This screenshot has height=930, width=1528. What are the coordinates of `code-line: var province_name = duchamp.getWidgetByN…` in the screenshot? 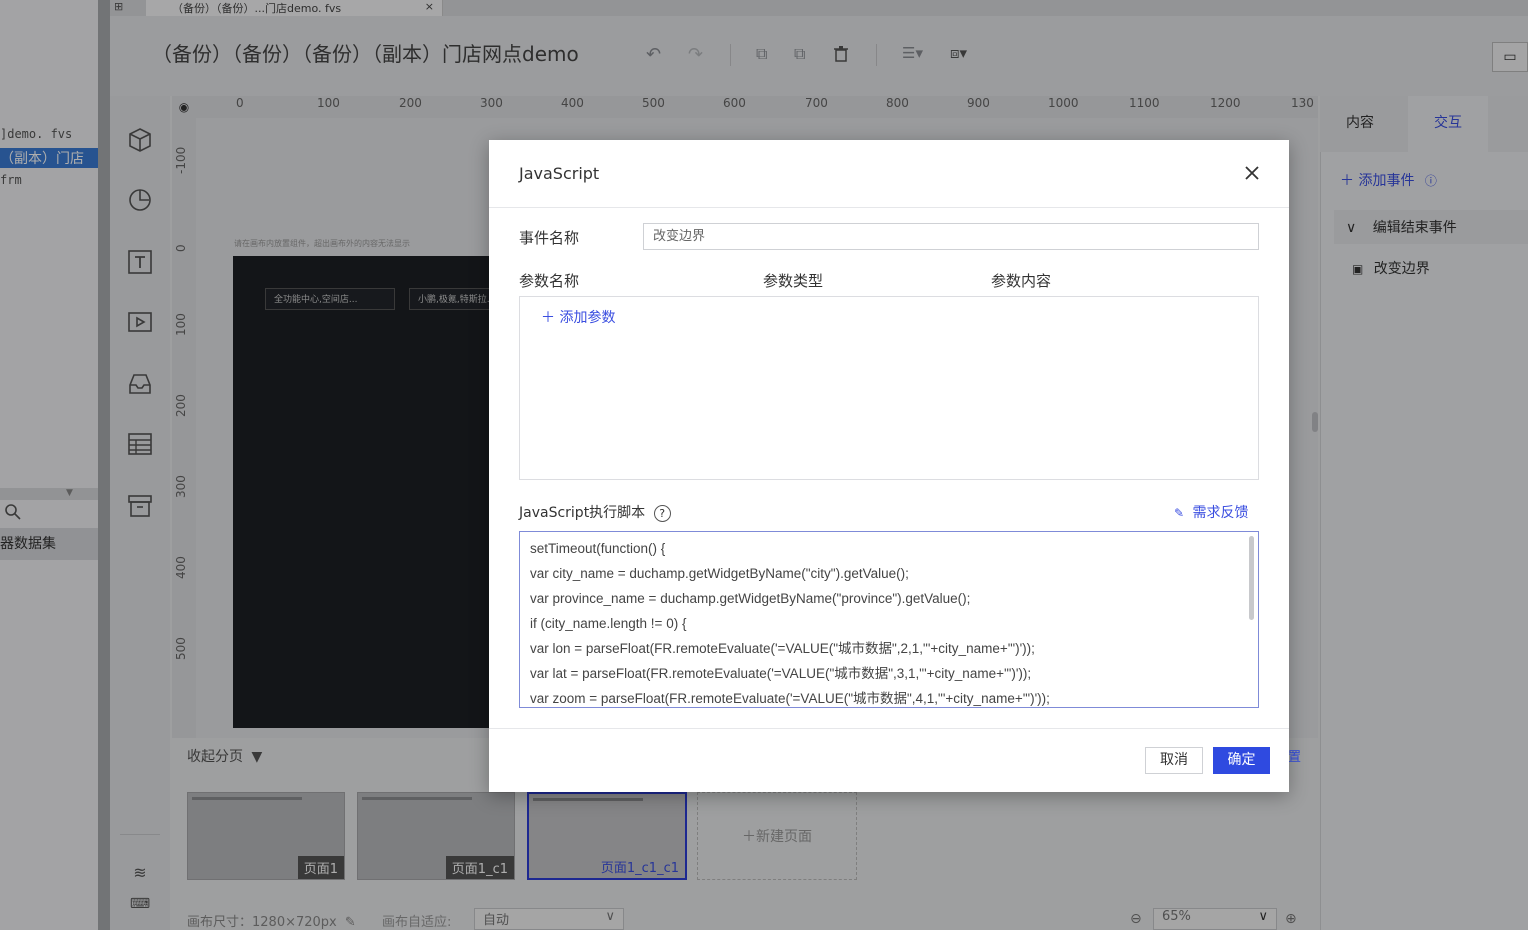 It's located at (750, 598).